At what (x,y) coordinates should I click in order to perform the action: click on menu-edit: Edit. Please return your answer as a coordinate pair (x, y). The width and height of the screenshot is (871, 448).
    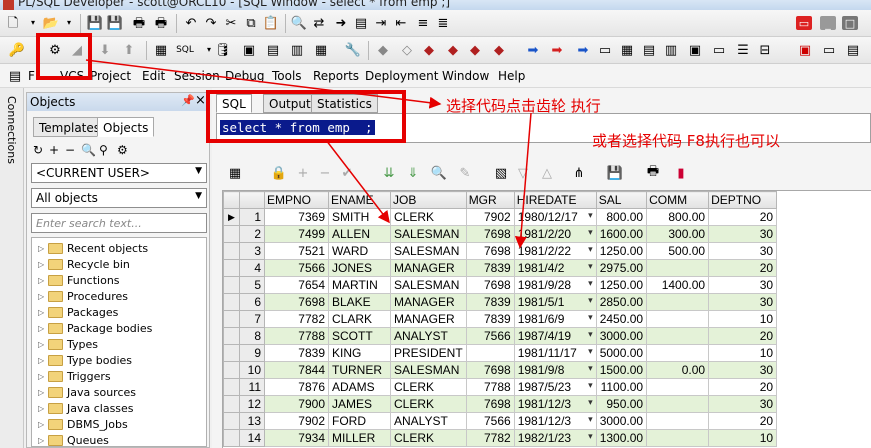
    Looking at the image, I should click on (153, 76).